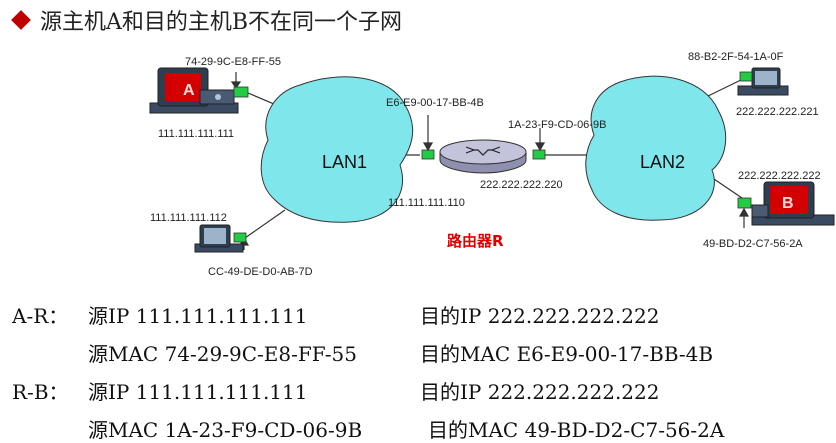 The height and width of the screenshot is (443, 836). I want to click on router-icon, so click(483, 156).